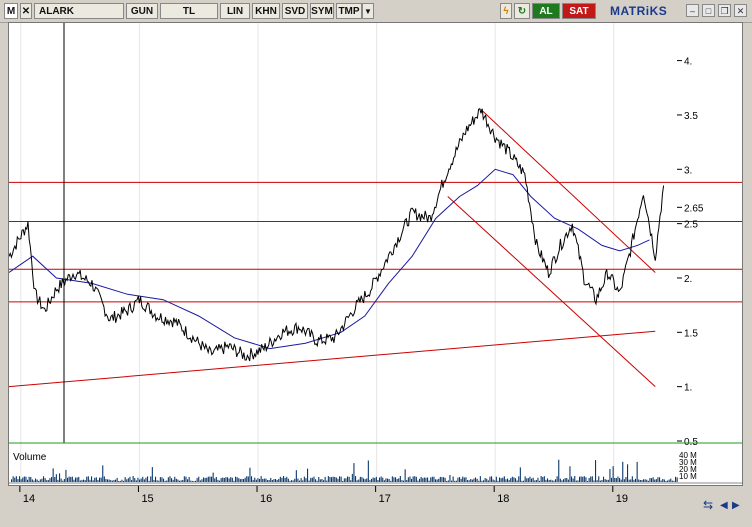  Describe the element at coordinates (546, 11) in the screenshot. I see `buy-button: AL` at that location.